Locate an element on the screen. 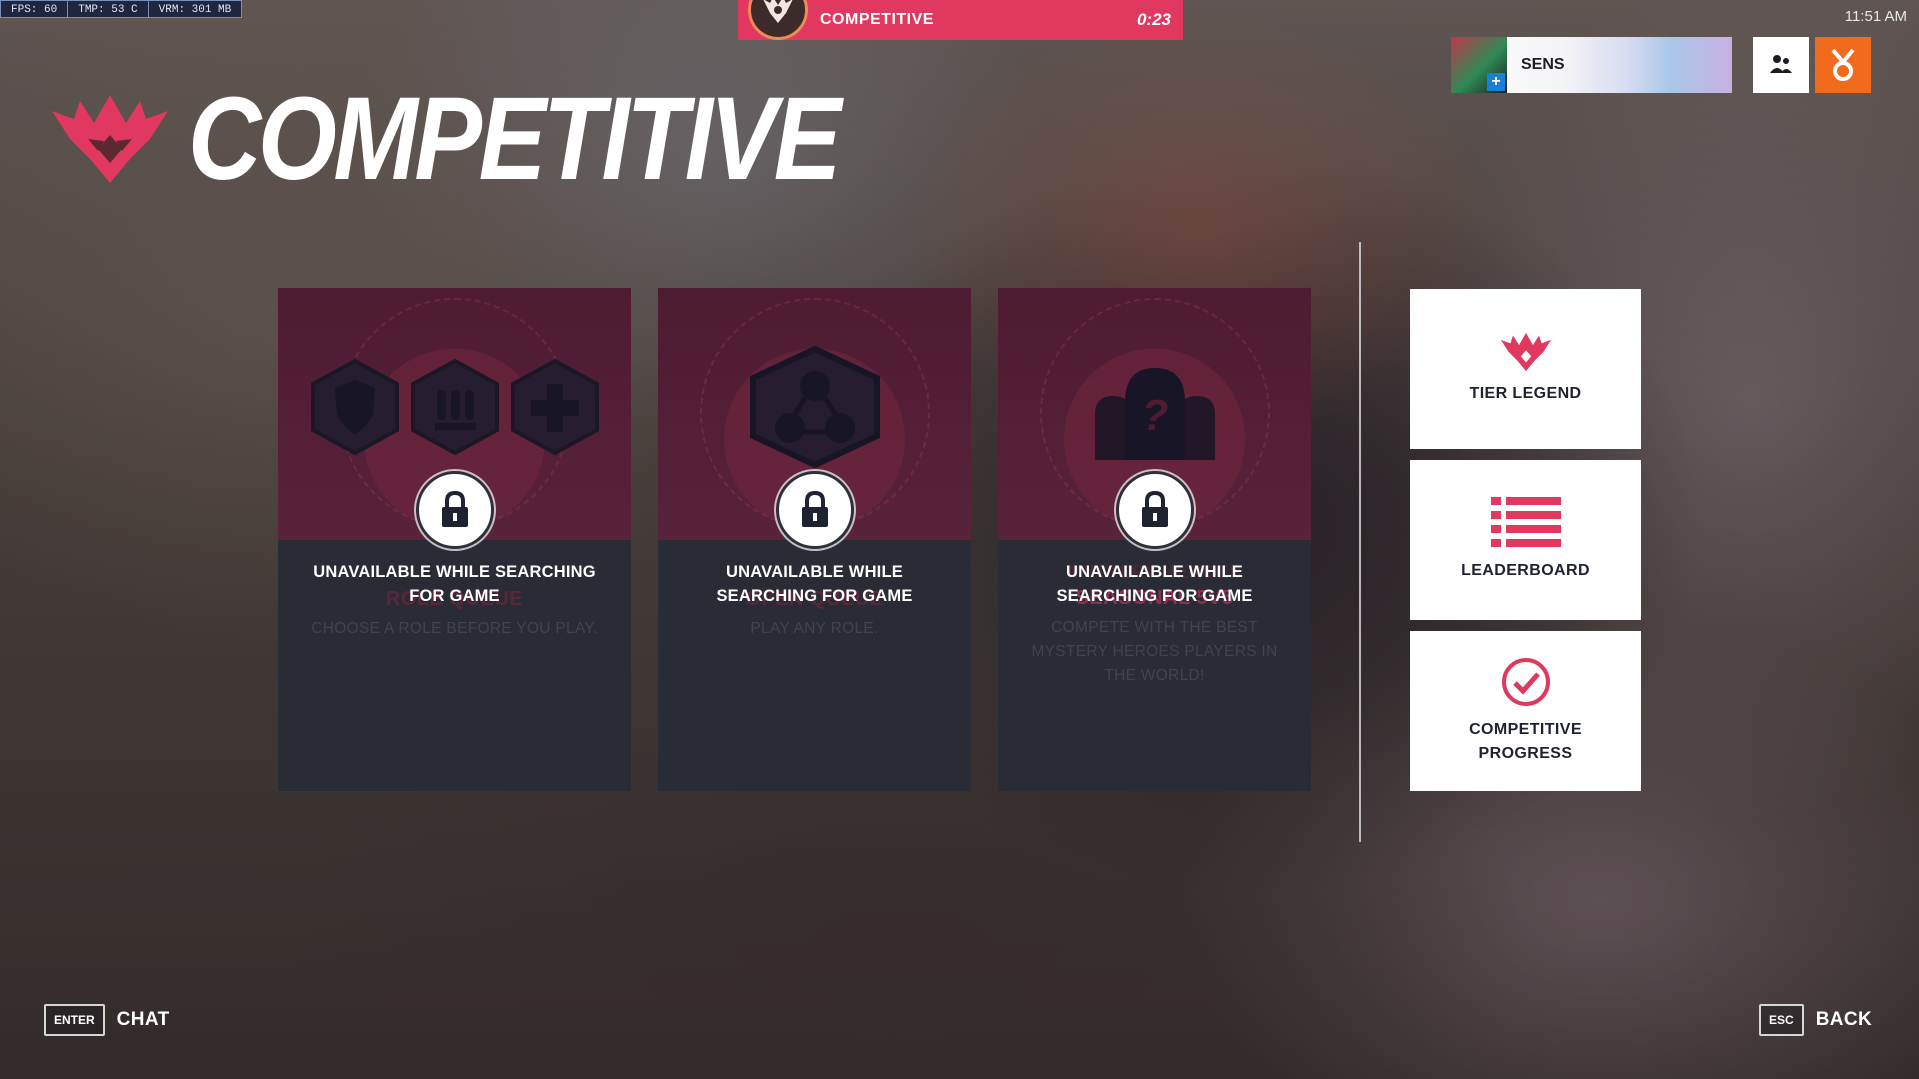  player-card: + SENS is located at coordinates (1591, 65).